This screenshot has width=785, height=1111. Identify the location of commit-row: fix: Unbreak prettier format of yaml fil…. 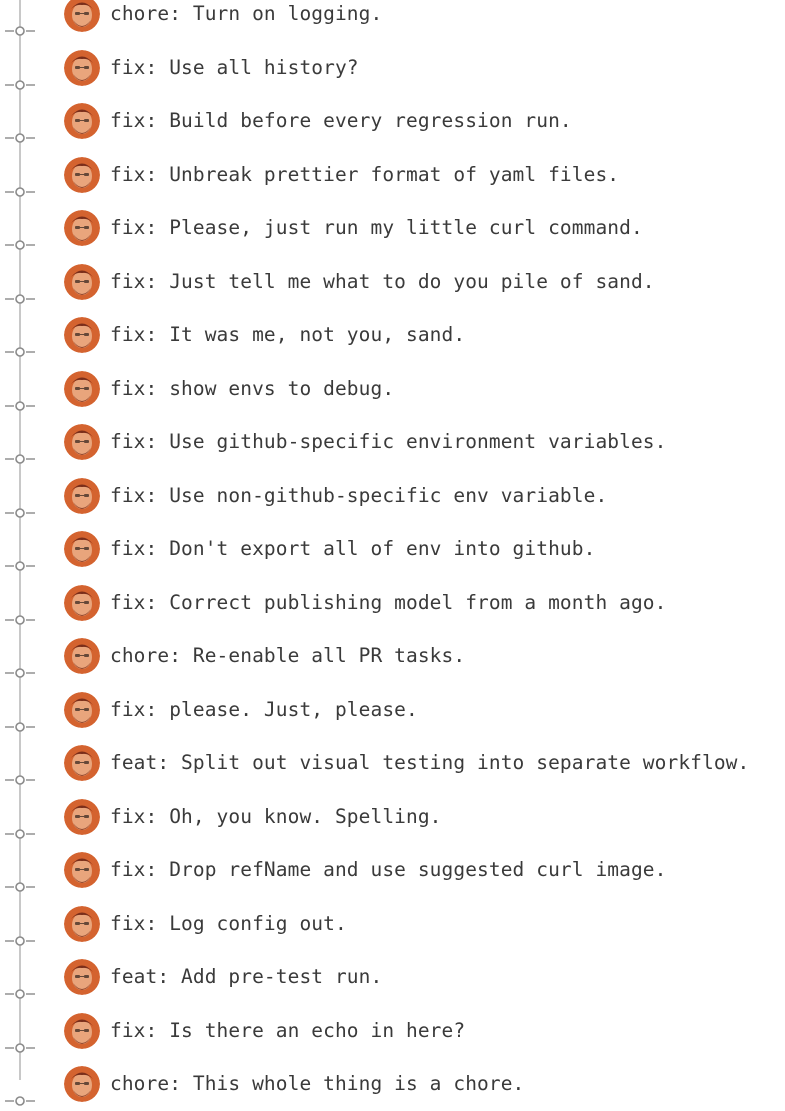
(392, 175).